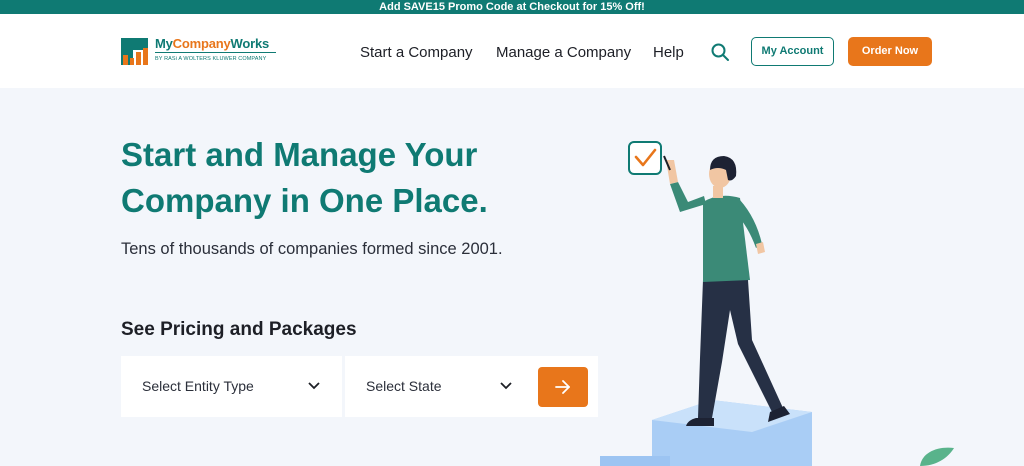 The height and width of the screenshot is (466, 1024). Describe the element at coordinates (726, 290) in the screenshot. I see `person-figure` at that location.